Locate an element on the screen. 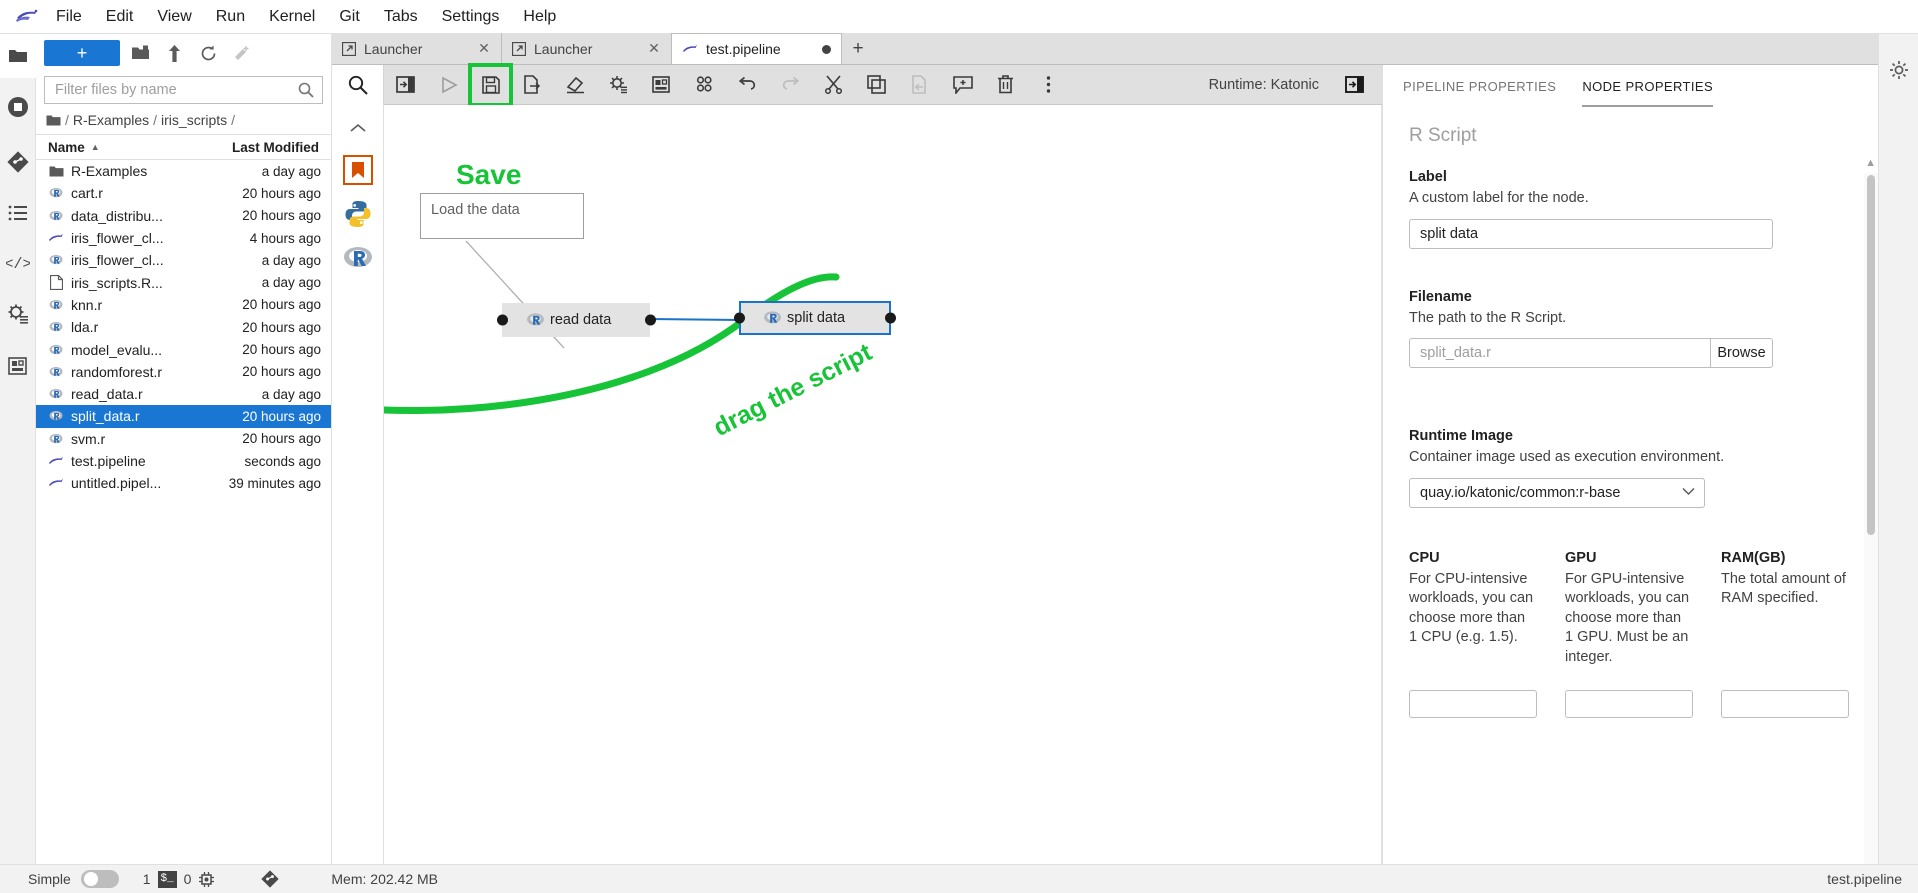  sidebar-item-table-of-contents is located at coordinates (18, 213).